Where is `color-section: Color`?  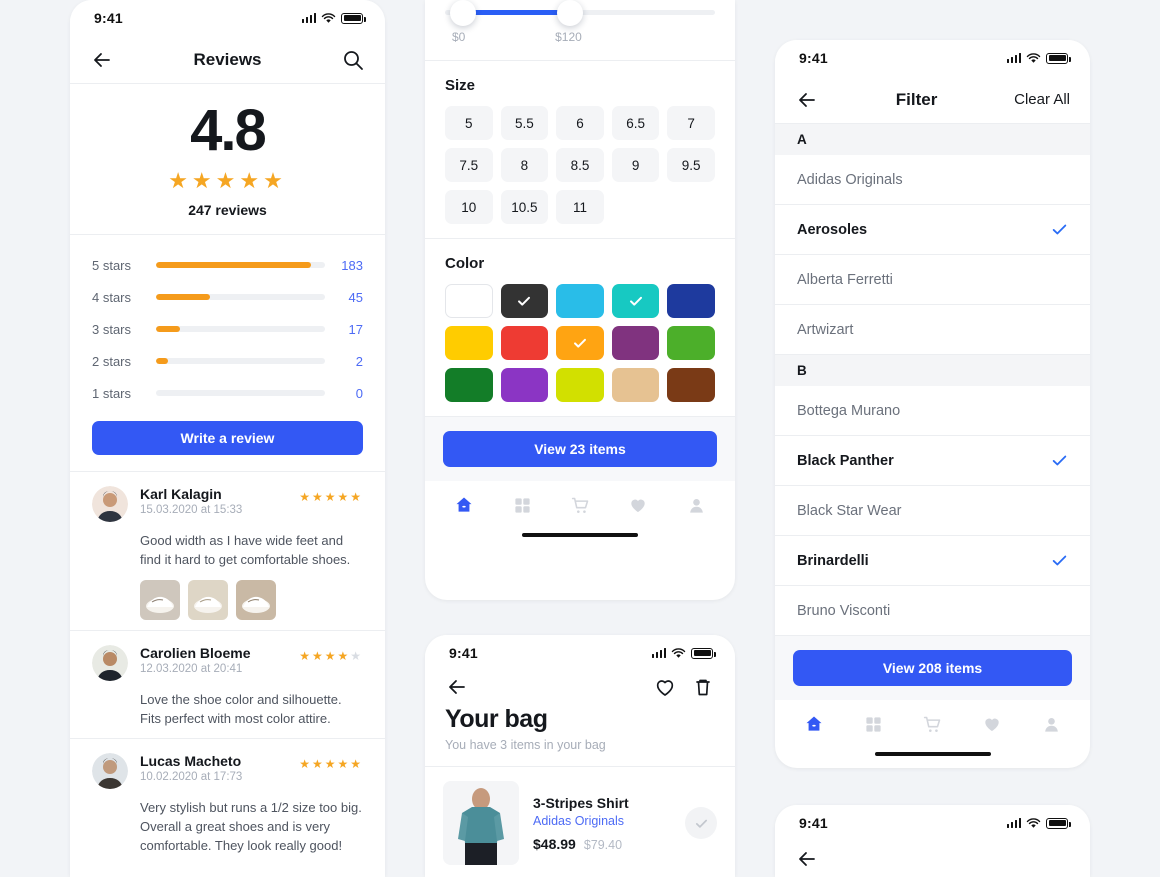 color-section: Color is located at coordinates (580, 328).